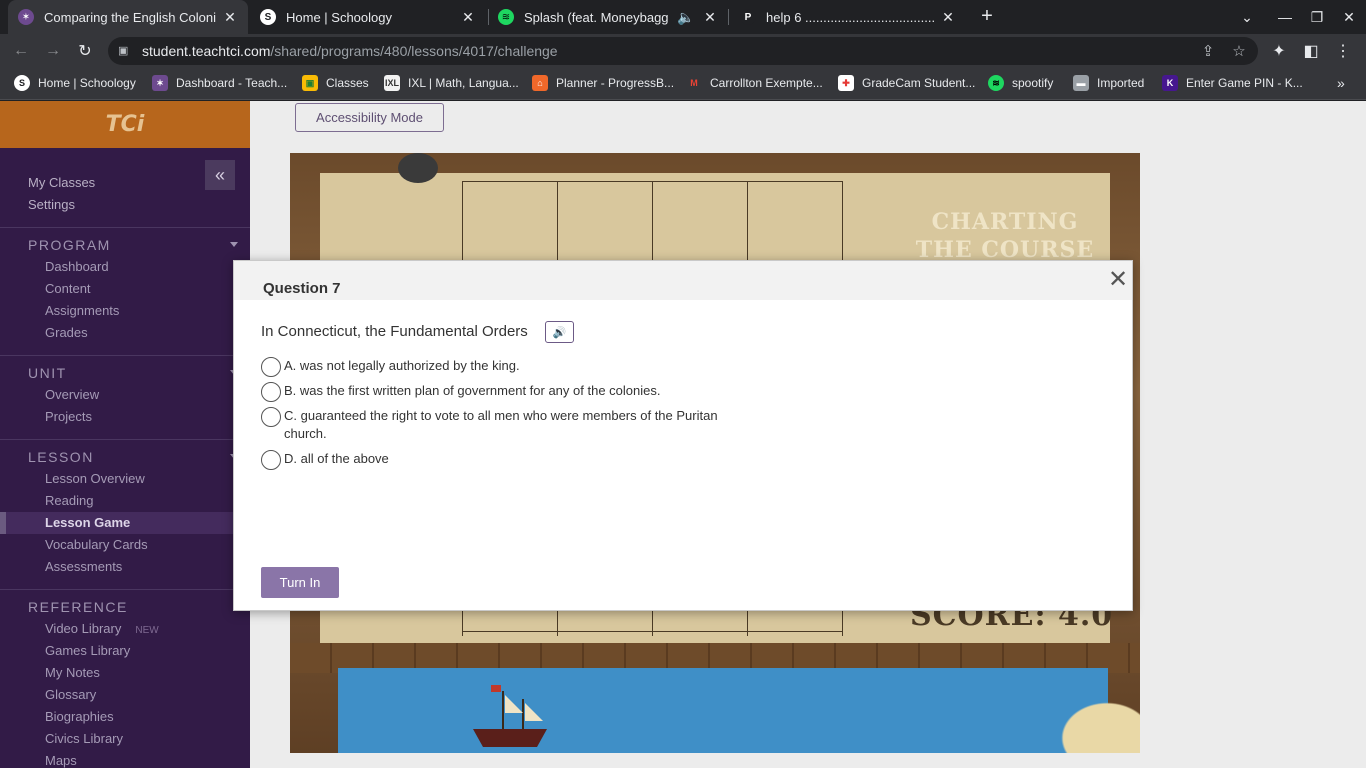 The width and height of the screenshot is (1366, 768). What do you see at coordinates (392, 83) in the screenshot?
I see `ixl-icon: IXL` at bounding box center [392, 83].